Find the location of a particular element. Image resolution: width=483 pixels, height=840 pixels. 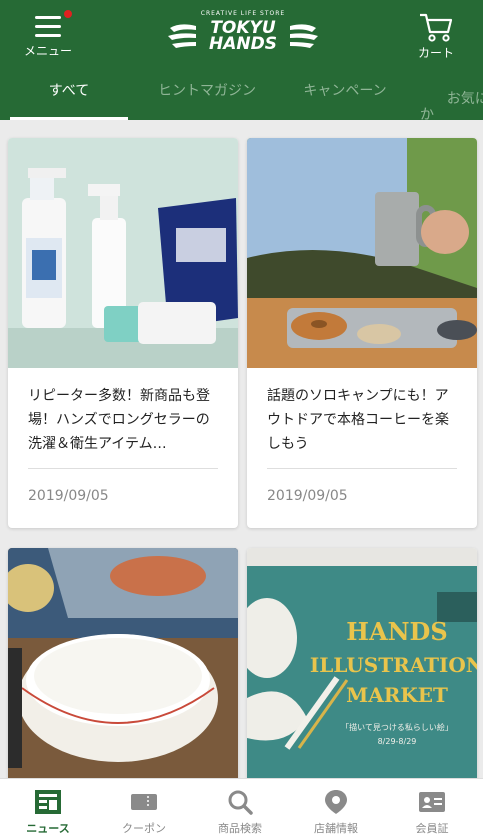

poster-subtitle-text: 「描いて見つける私らしい絵」 is located at coordinates (397, 727).